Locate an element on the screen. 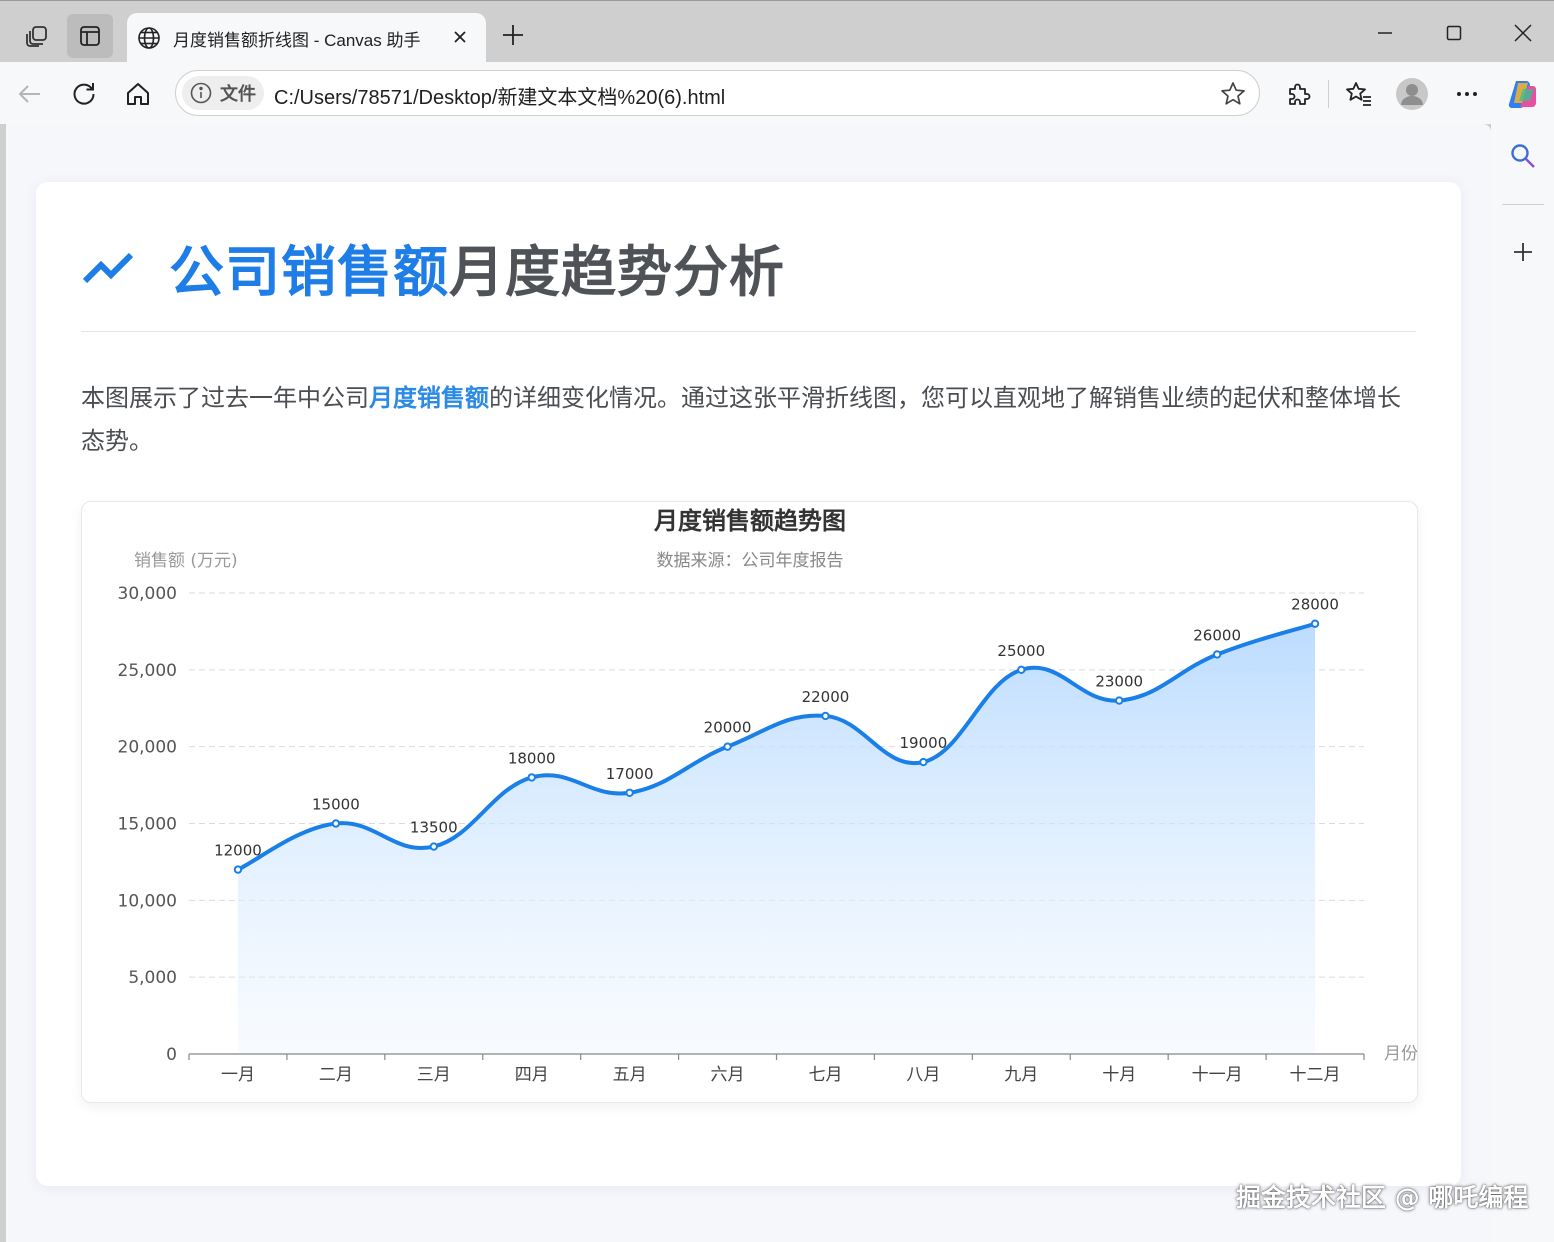 Image resolution: width=1554 pixels, height=1242 pixels. new-tab-button is located at coordinates (513, 35).